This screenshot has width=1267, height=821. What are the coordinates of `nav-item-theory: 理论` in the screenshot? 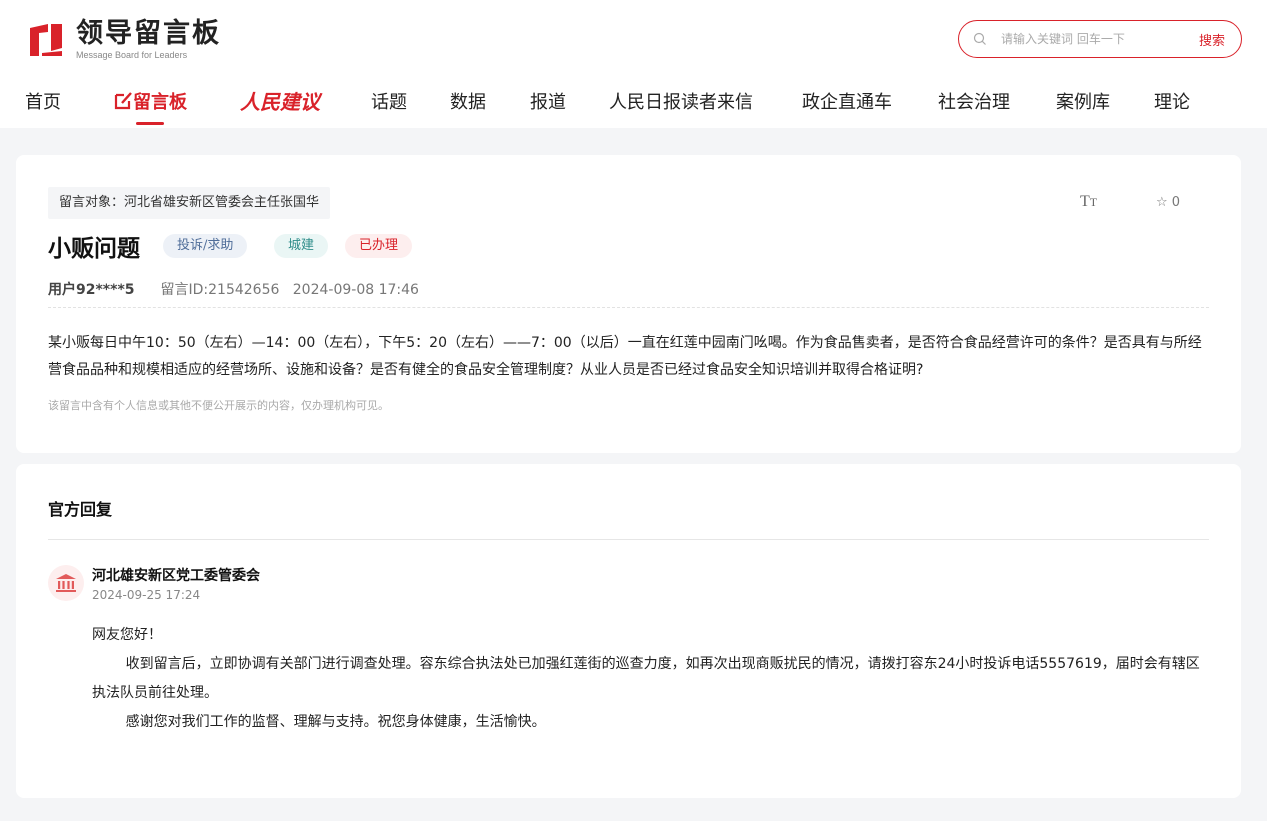 It's located at (1172, 101).